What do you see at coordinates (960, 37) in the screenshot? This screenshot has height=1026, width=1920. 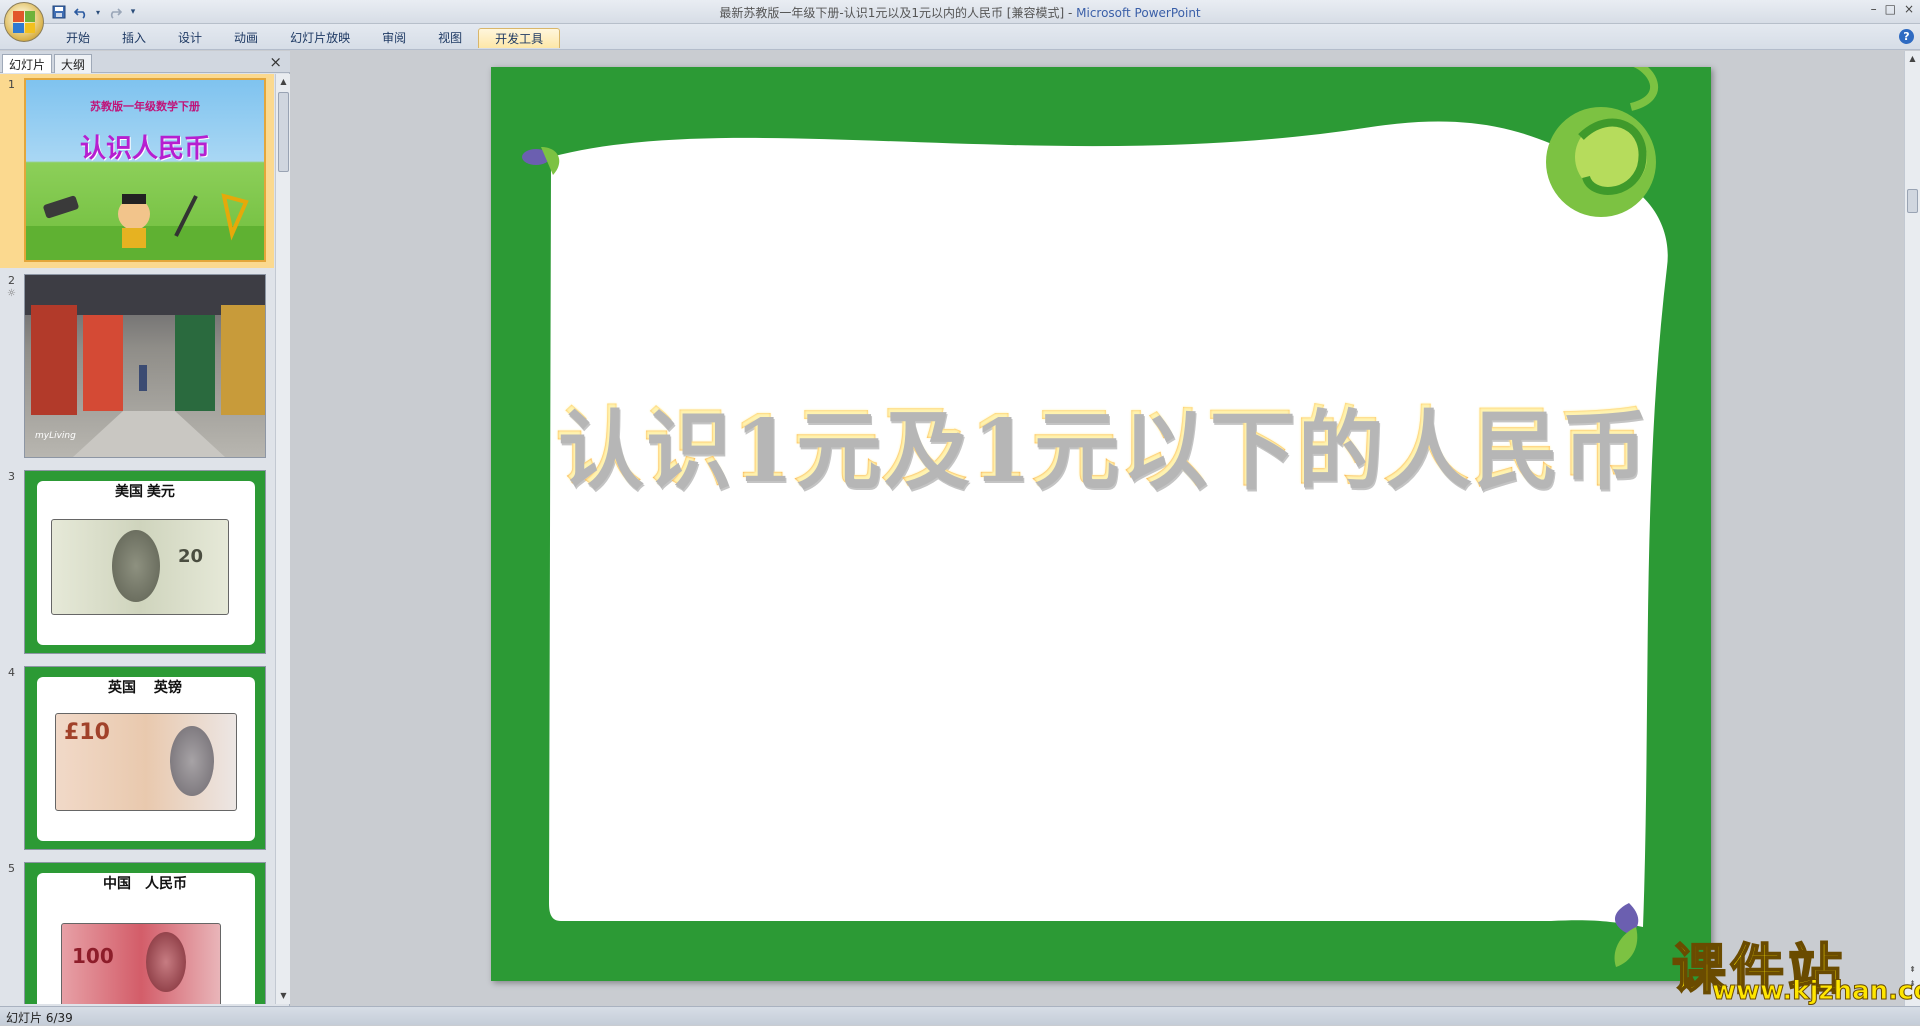 I see `ribbon: 开始 插入 设计 动画 幻灯片放映 审阅 视图 开发工具 ?` at bounding box center [960, 37].